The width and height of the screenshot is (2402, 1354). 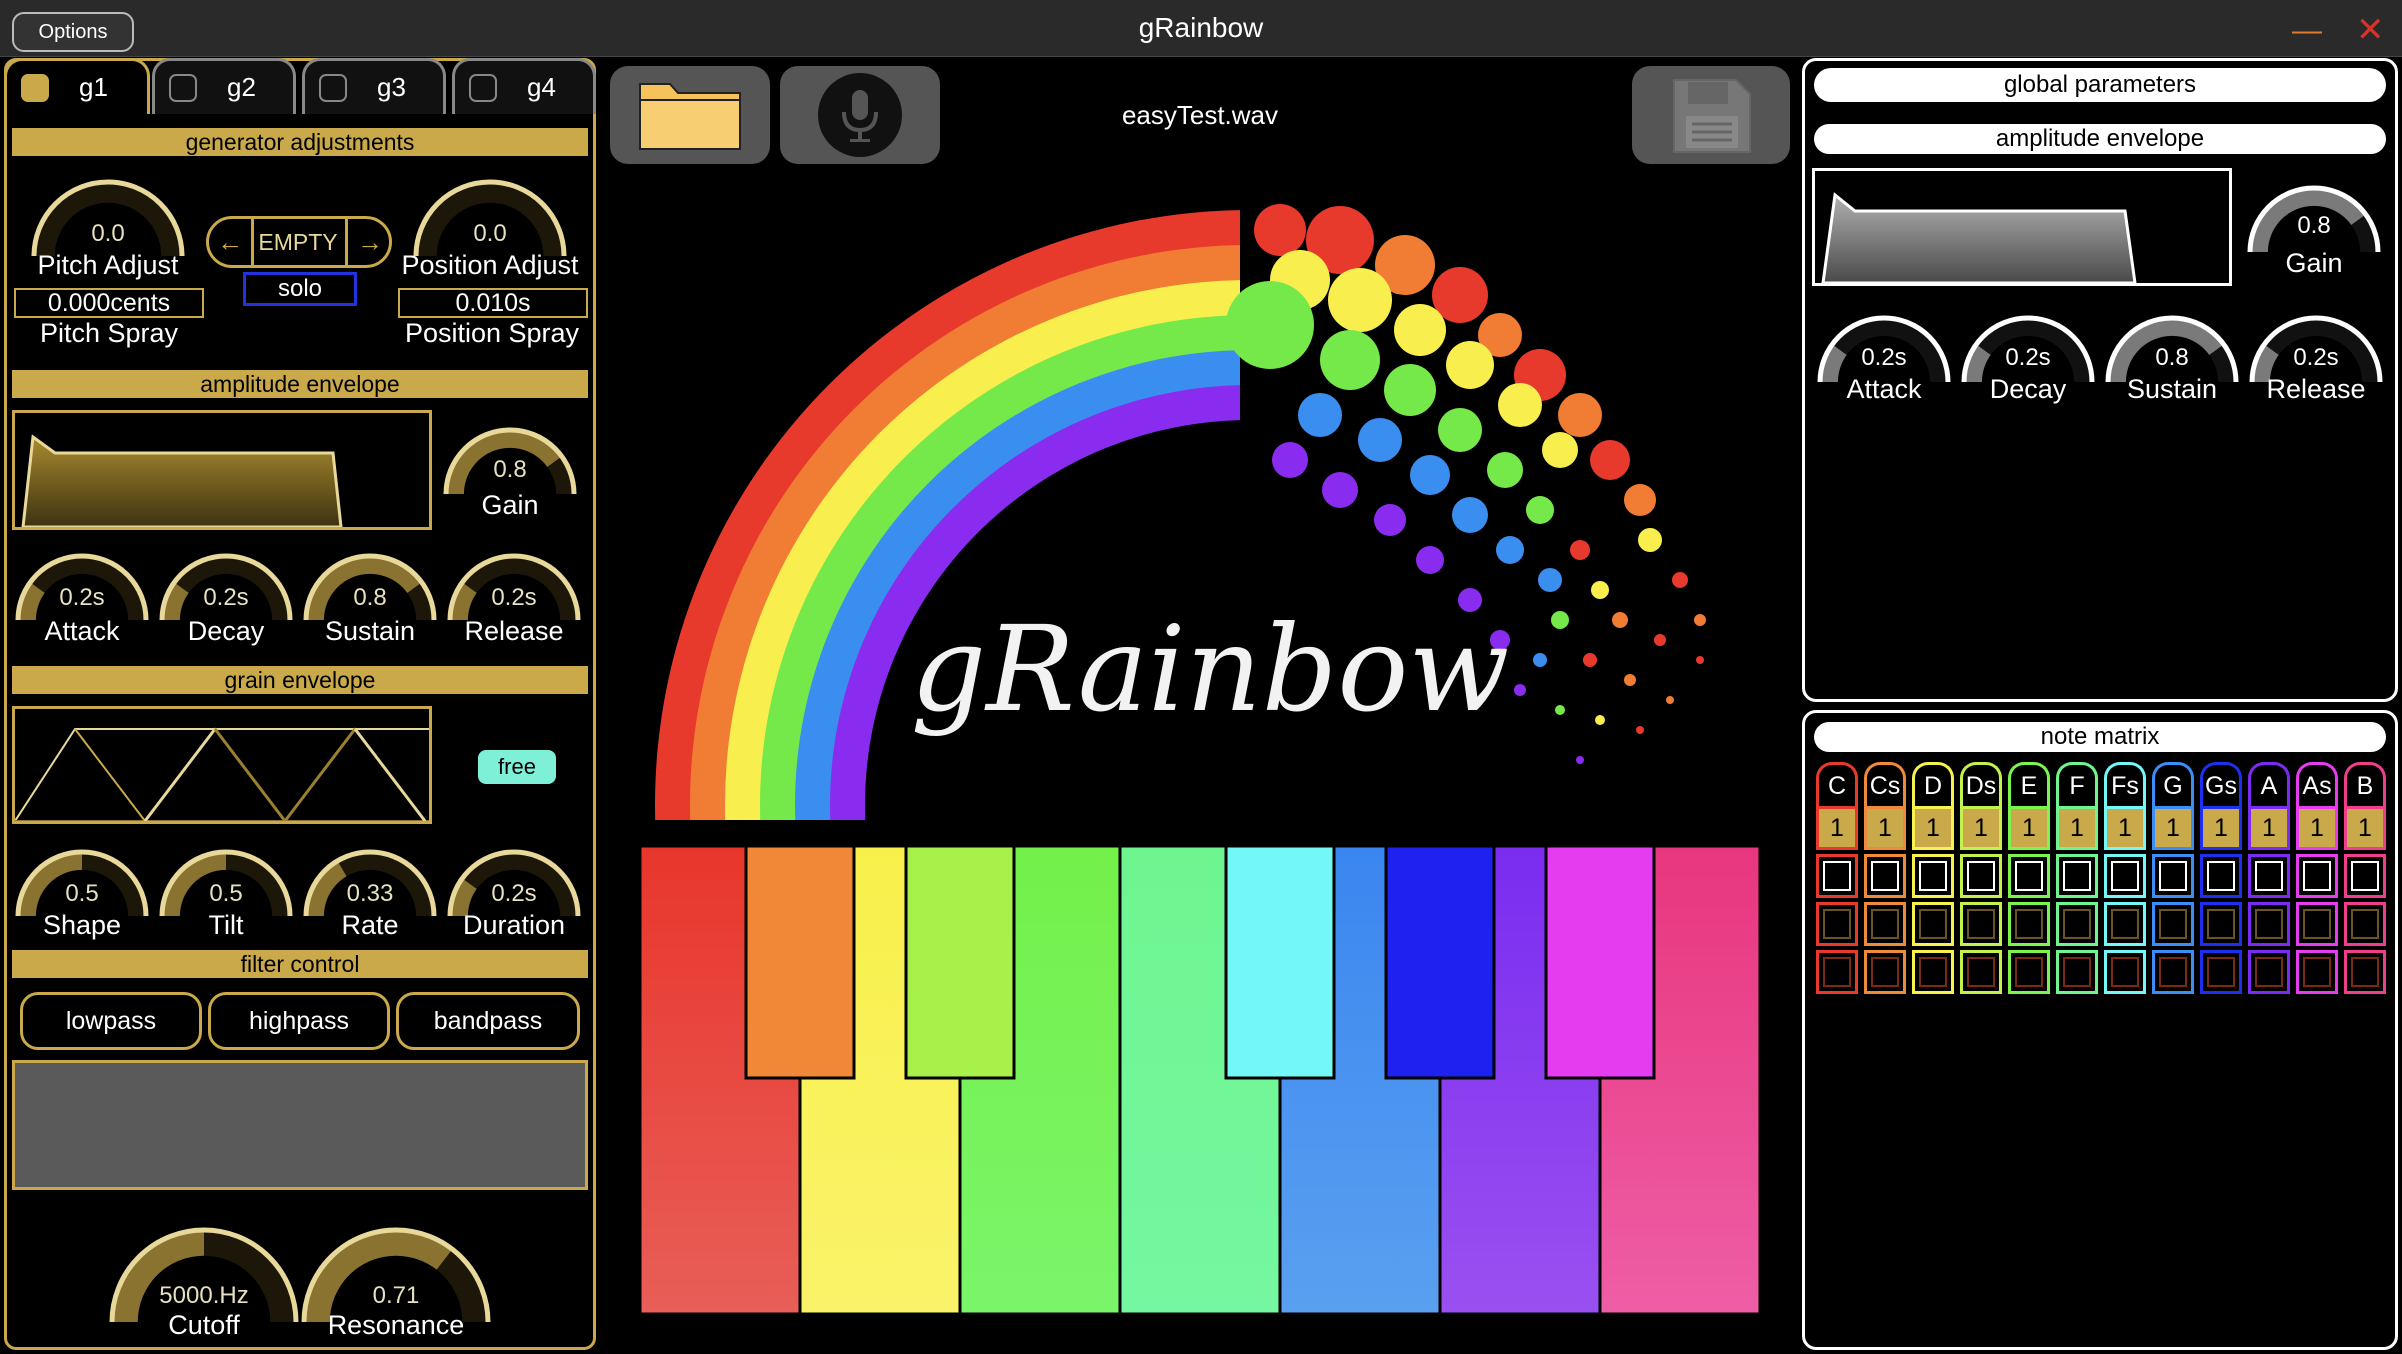 I want to click on grain-duration-knob: 0.2s Duration, so click(x=514, y=899).